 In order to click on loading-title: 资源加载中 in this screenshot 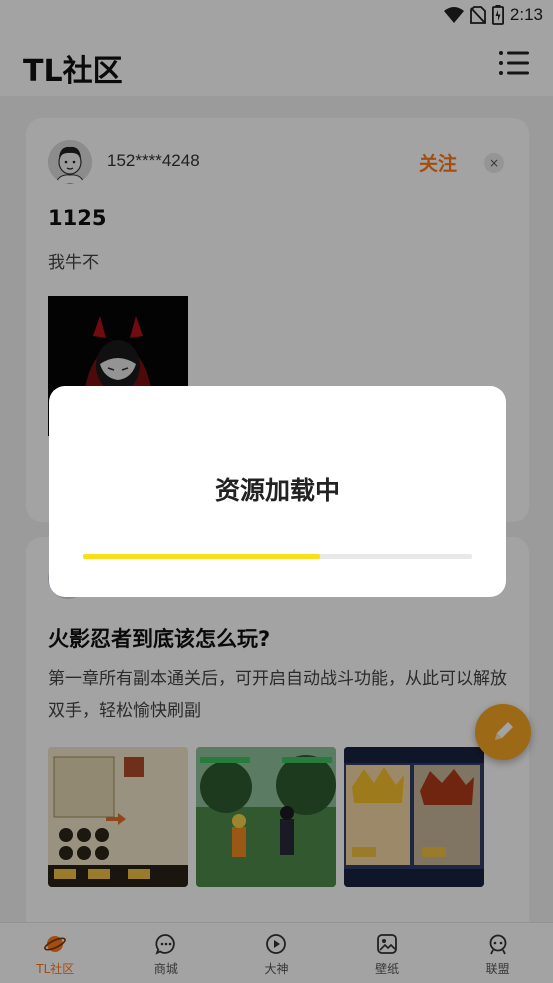, I will do `click(277, 490)`.